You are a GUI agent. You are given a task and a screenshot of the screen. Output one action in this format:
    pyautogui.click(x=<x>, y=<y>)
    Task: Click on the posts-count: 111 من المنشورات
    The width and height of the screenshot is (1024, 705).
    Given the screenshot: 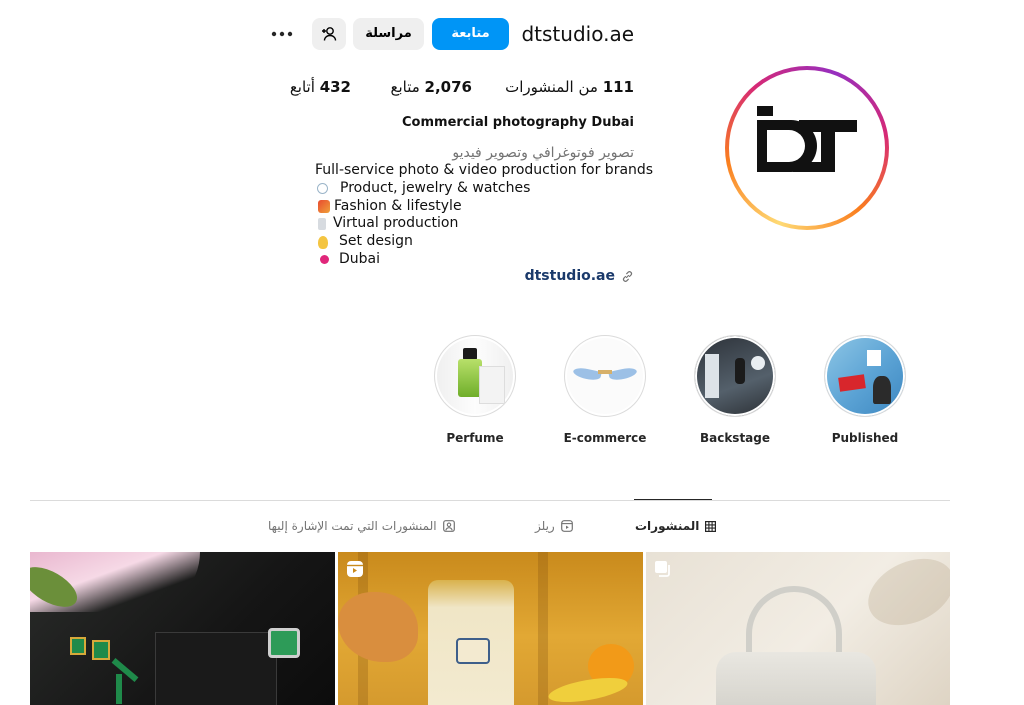 What is the action you would take?
    pyautogui.click(x=569, y=87)
    